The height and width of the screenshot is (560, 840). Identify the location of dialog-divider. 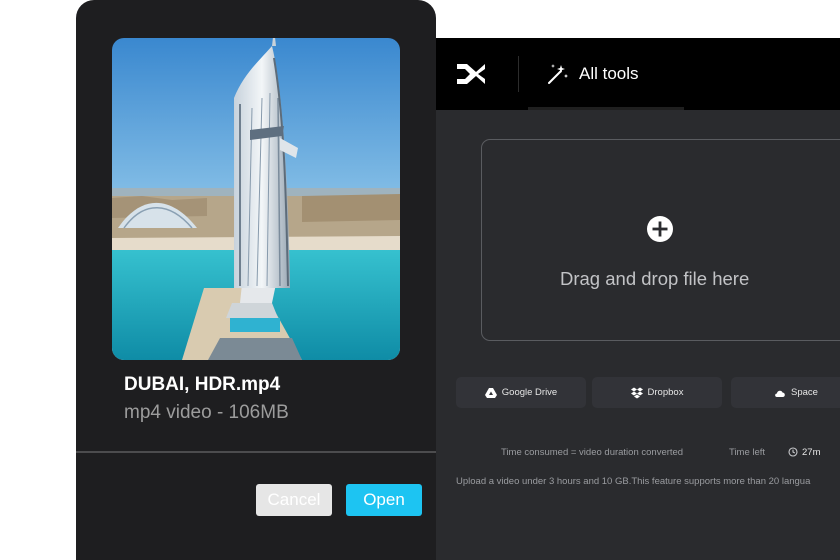
(256, 452).